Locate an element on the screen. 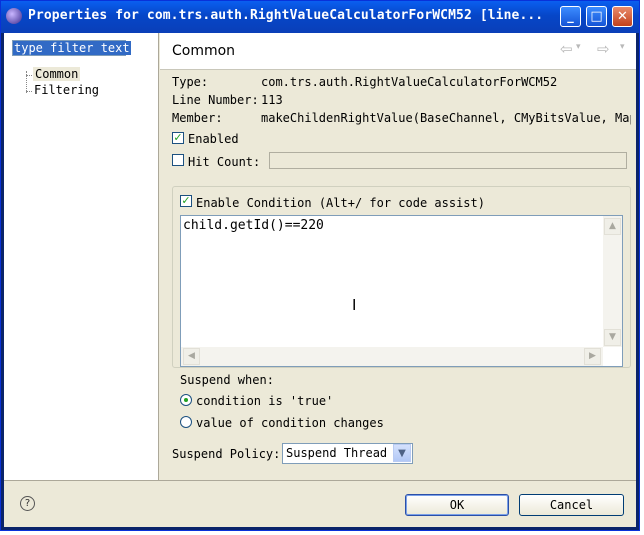 The height and width of the screenshot is (535, 644). enabled-checkbox: ✓ is located at coordinates (178, 138).